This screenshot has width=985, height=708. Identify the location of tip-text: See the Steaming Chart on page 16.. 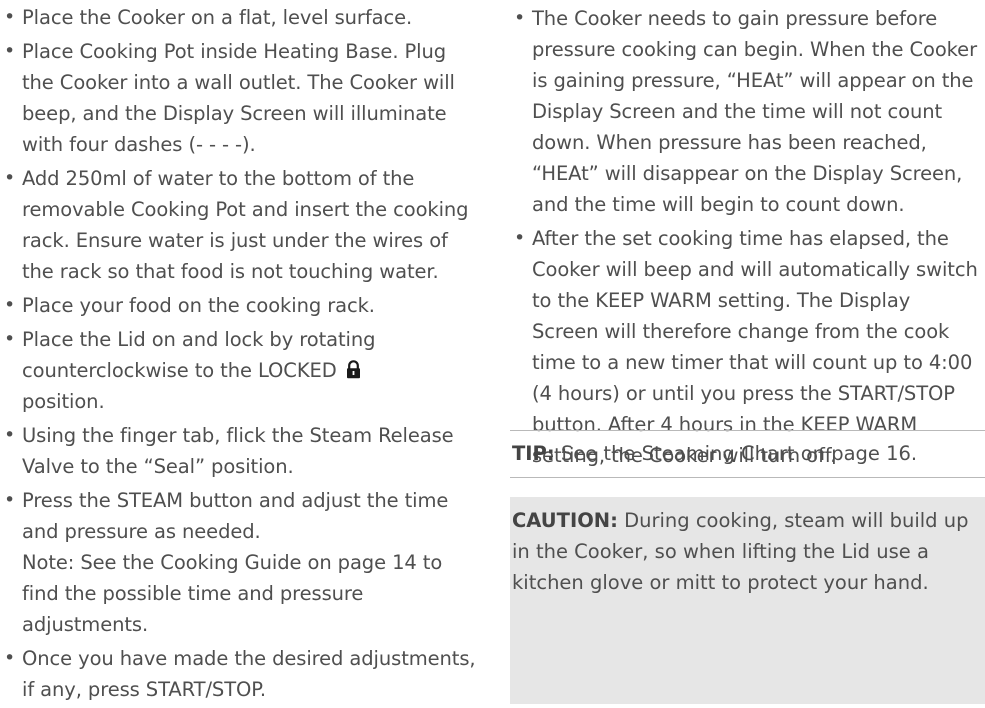
(739, 453).